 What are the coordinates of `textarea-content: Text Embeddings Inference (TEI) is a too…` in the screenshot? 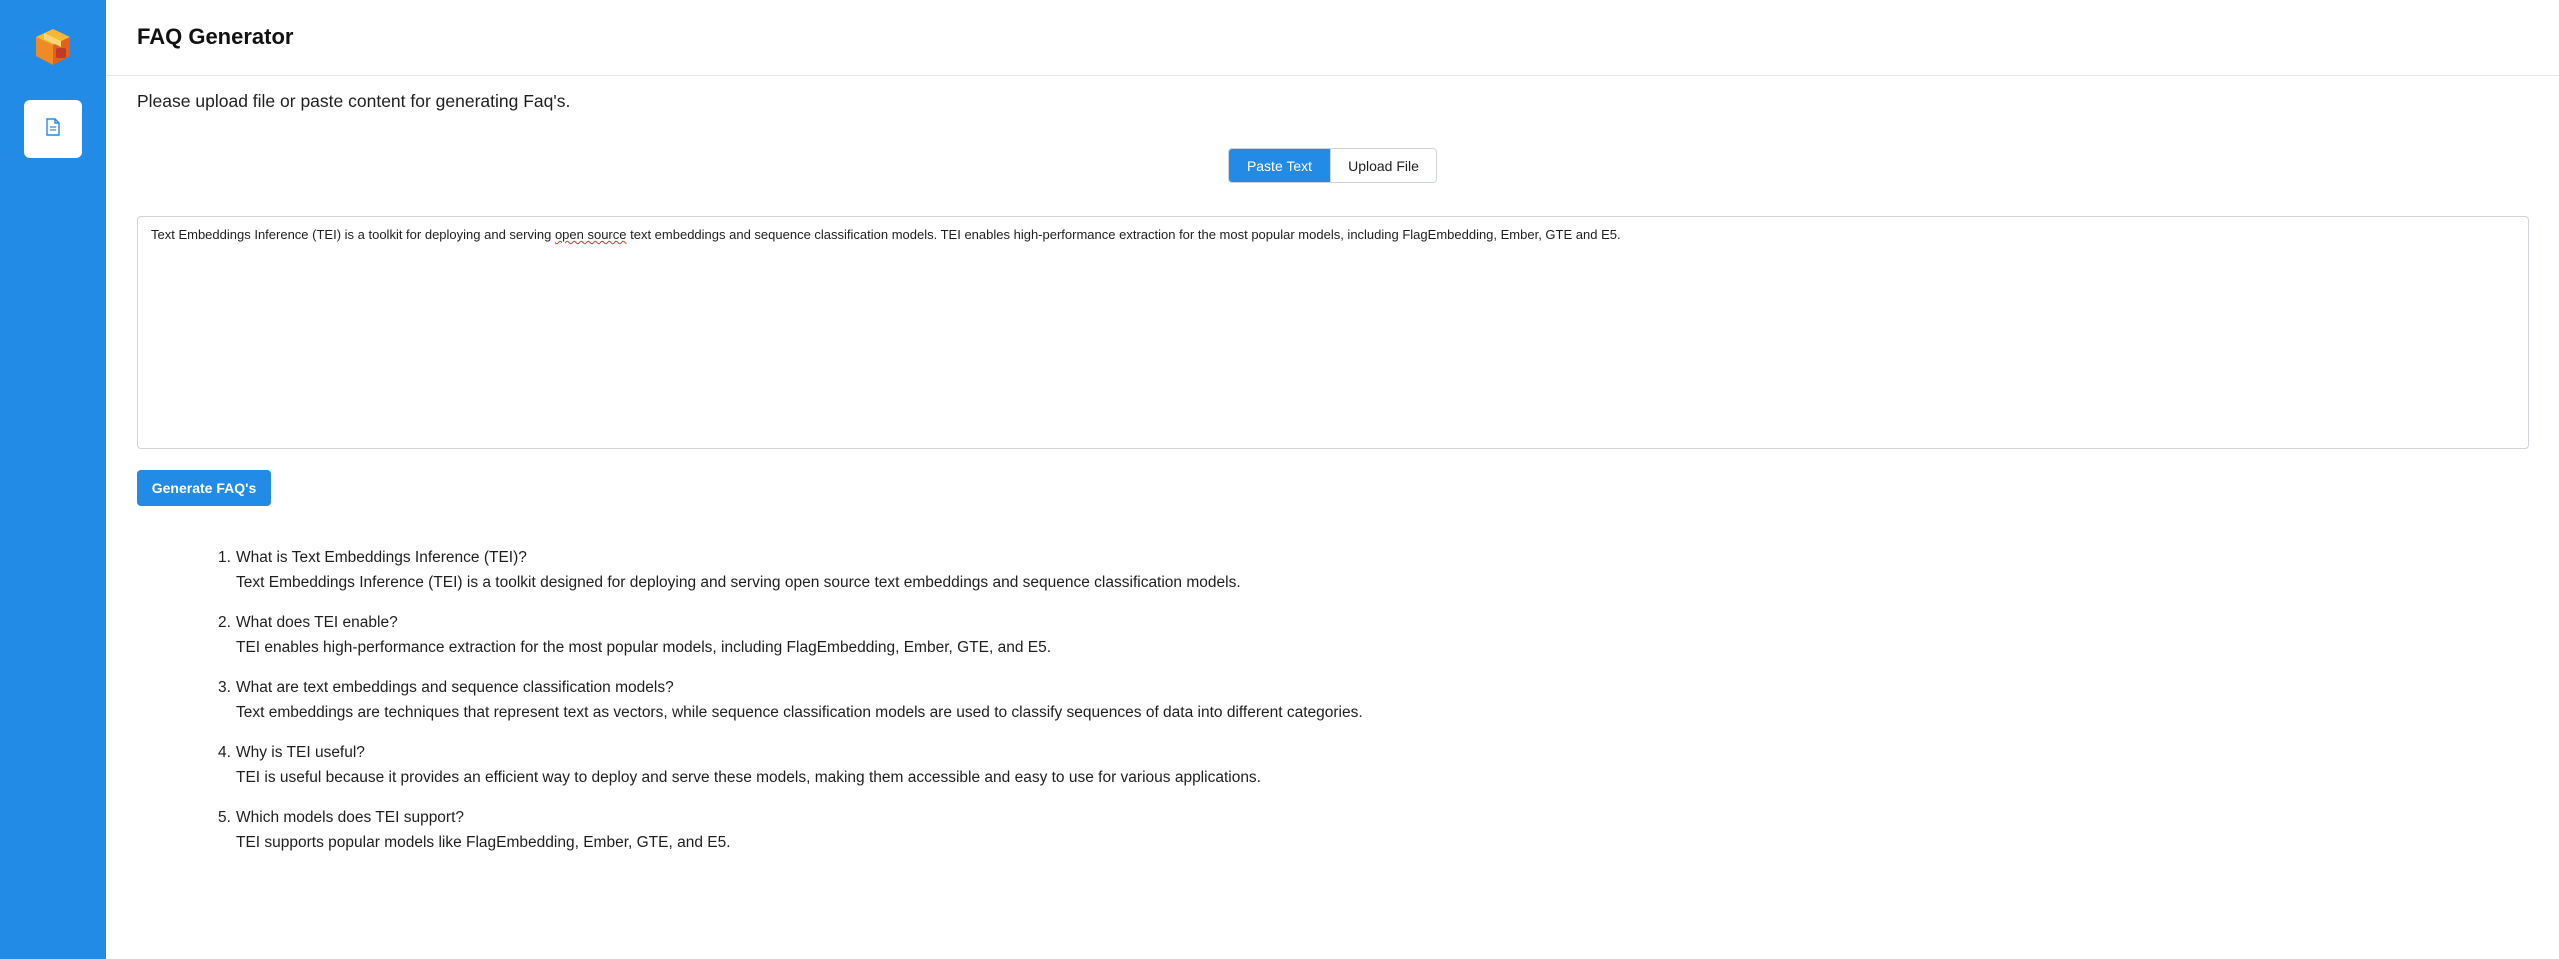 It's located at (886, 234).